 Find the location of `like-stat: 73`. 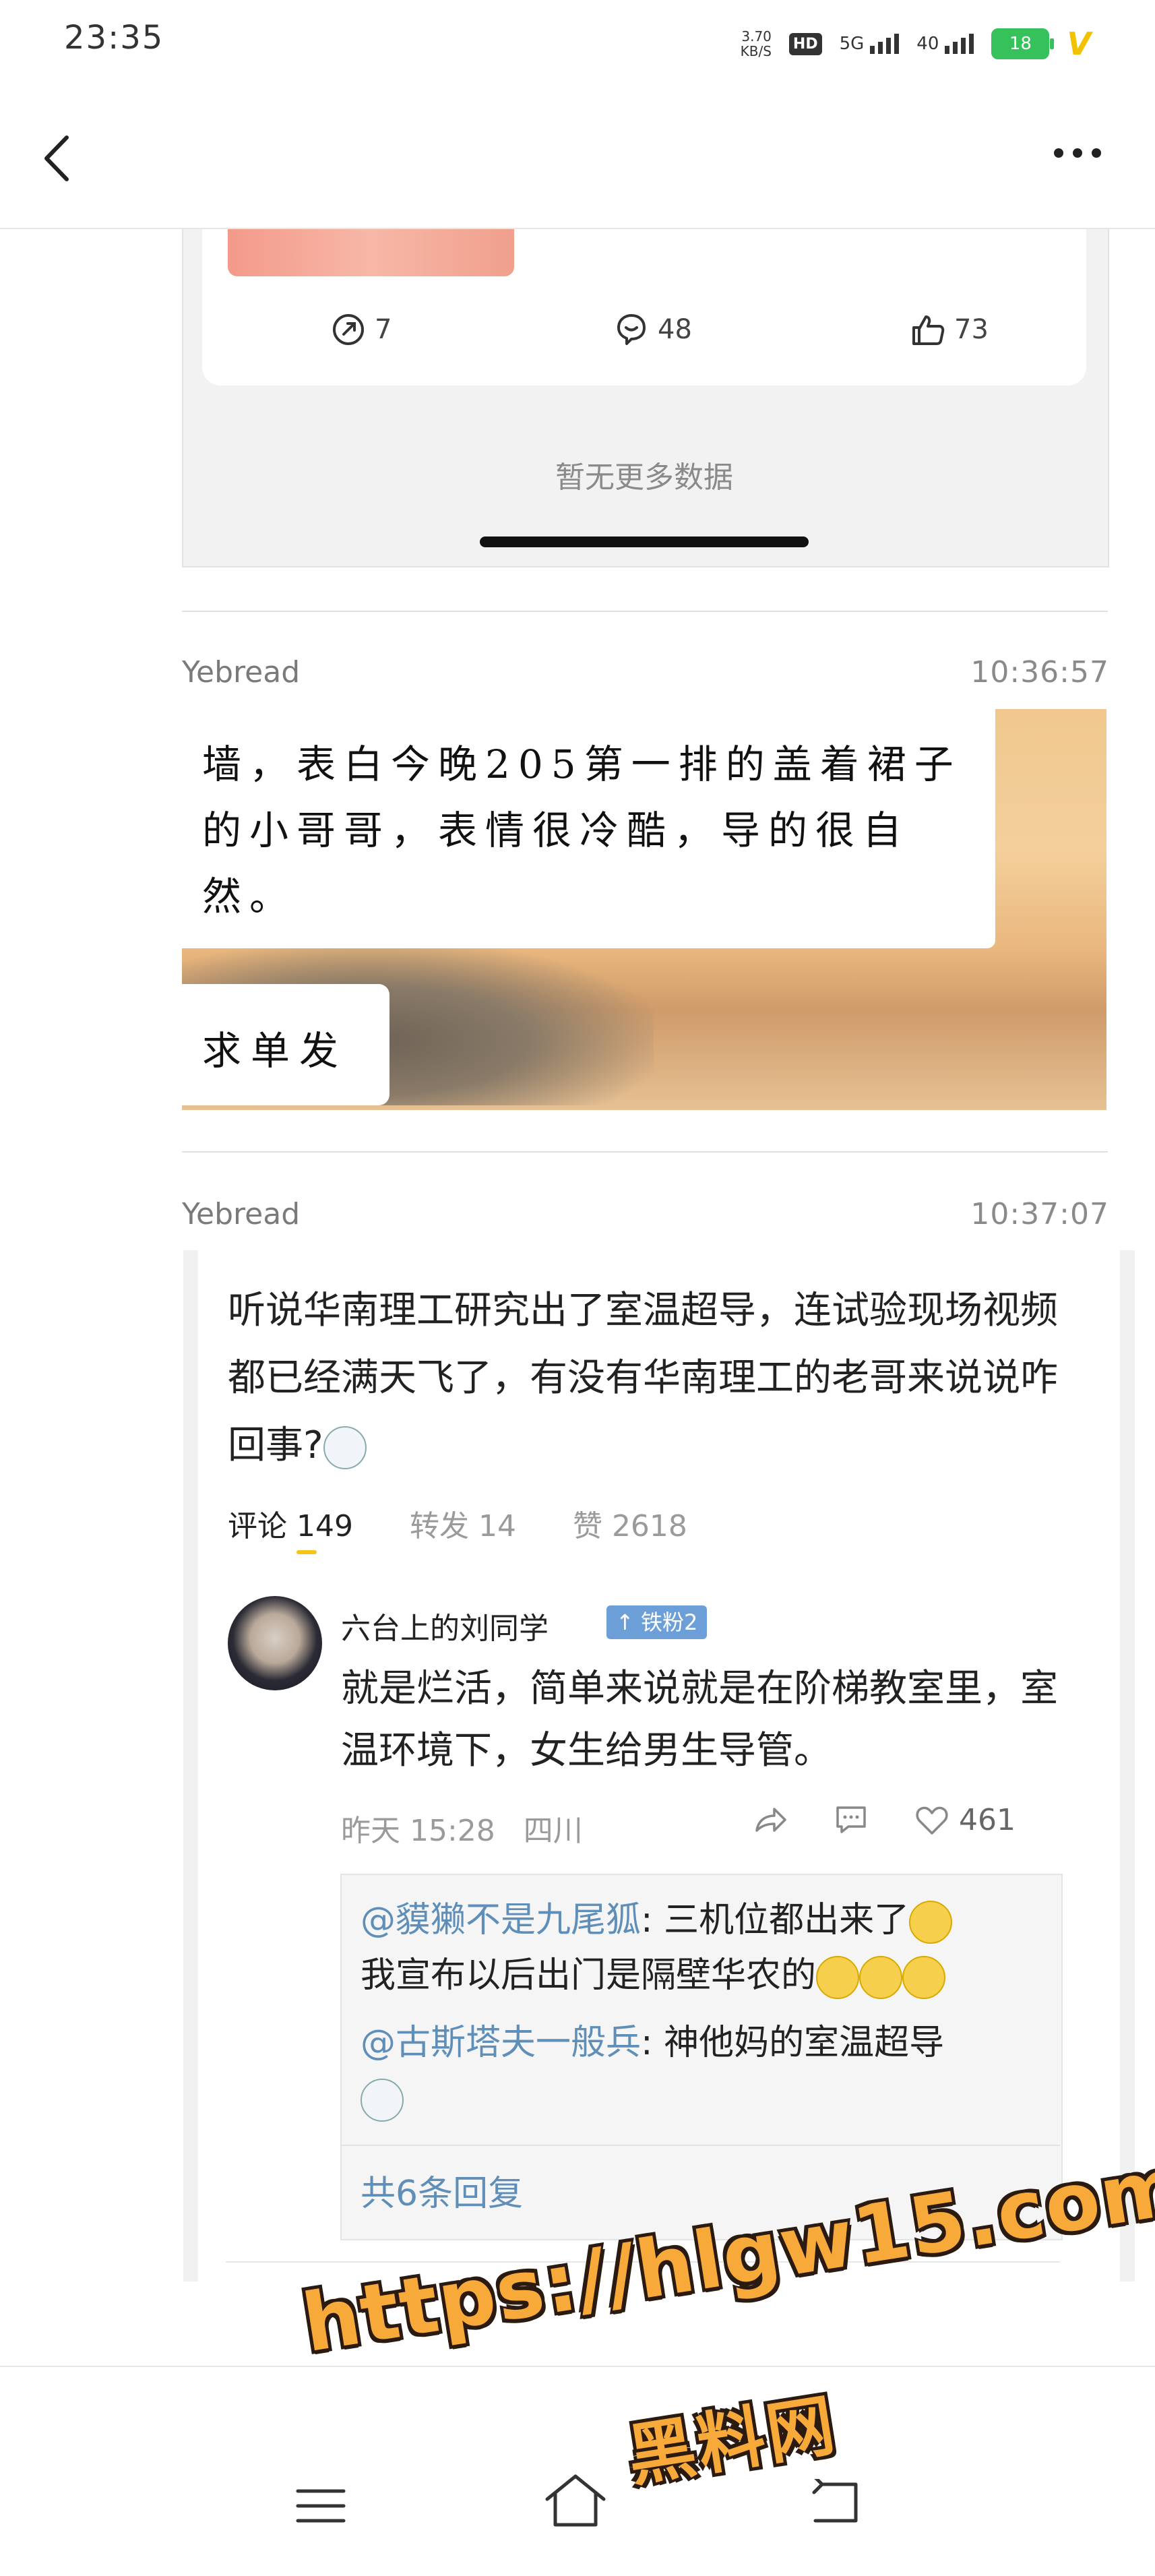

like-stat: 73 is located at coordinates (949, 330).